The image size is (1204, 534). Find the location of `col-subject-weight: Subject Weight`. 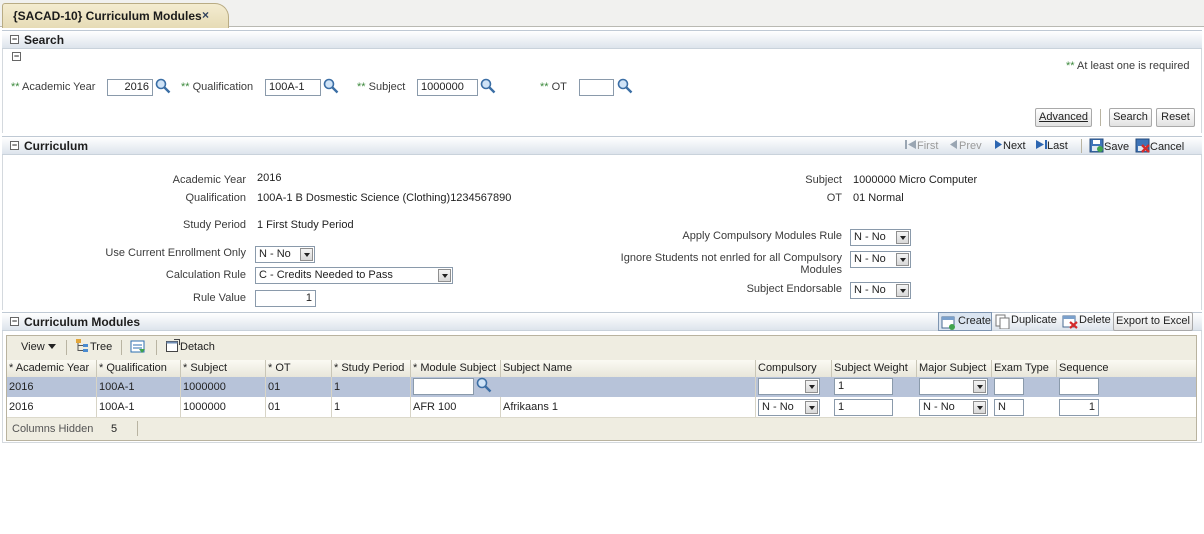

col-subject-weight: Subject Weight is located at coordinates (874, 368).